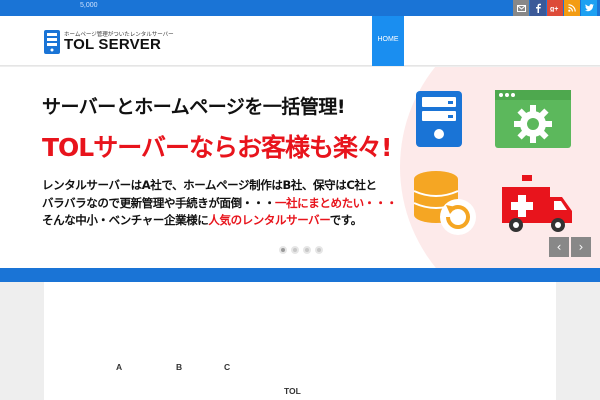 This screenshot has width=600, height=400. I want to click on hero-body-line-1: レンタルサーバーはA社で、ホームページ制作はB社、保守はC社と, so click(209, 185).